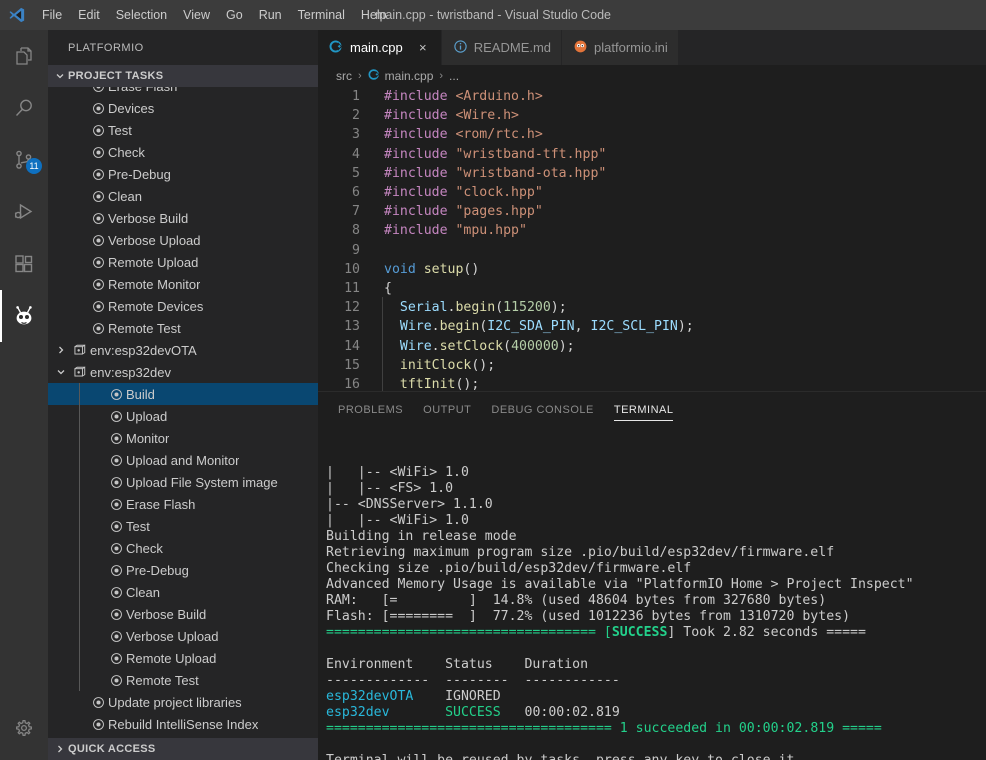 This screenshot has width=986, height=760. I want to click on line-content: void setup(), so click(430, 269).